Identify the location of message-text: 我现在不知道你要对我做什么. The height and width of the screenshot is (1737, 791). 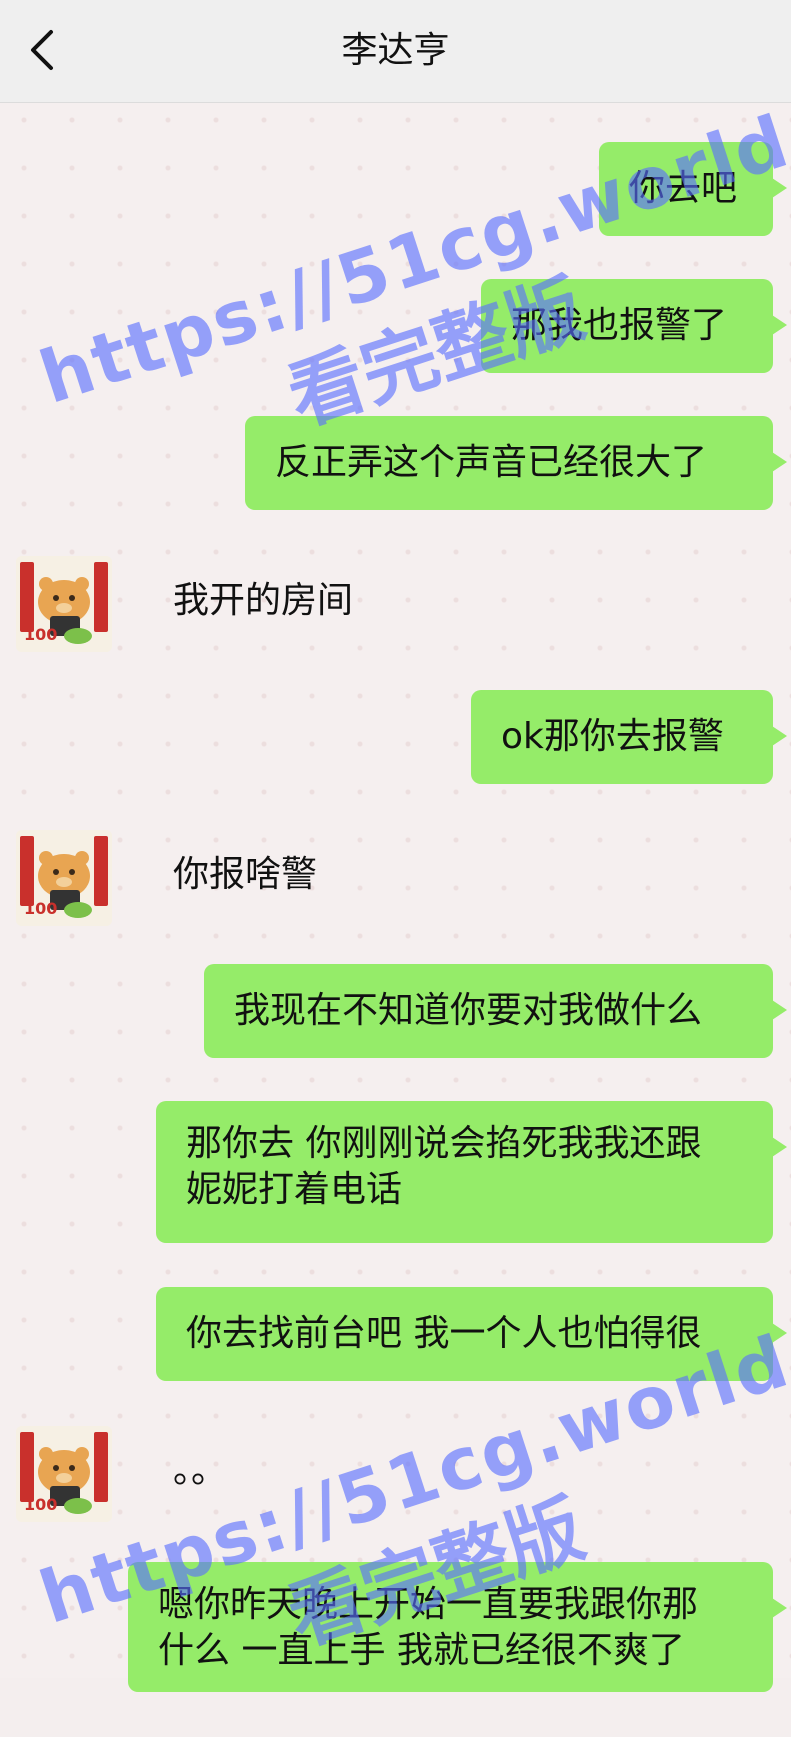
(468, 1010).